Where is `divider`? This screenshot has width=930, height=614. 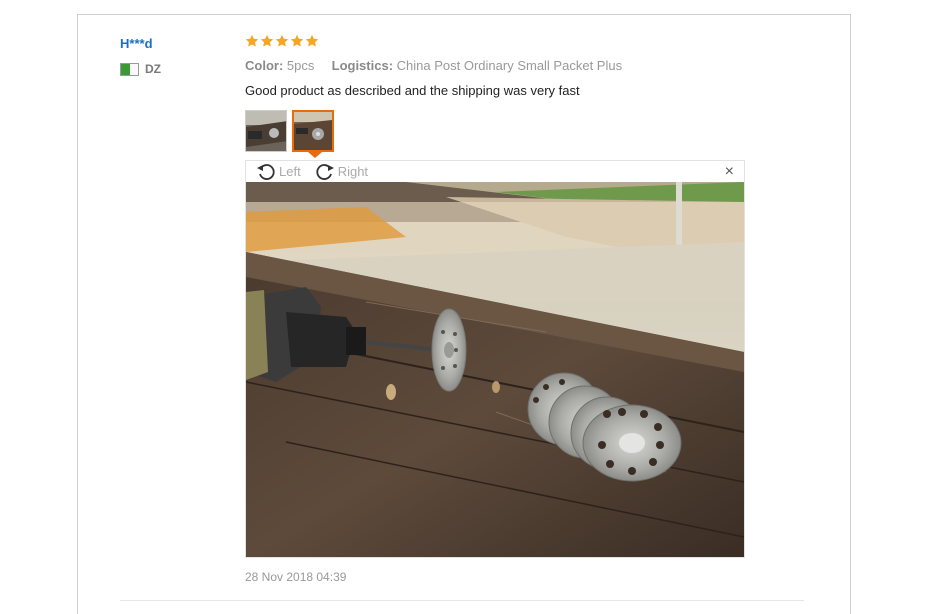 divider is located at coordinates (462, 600).